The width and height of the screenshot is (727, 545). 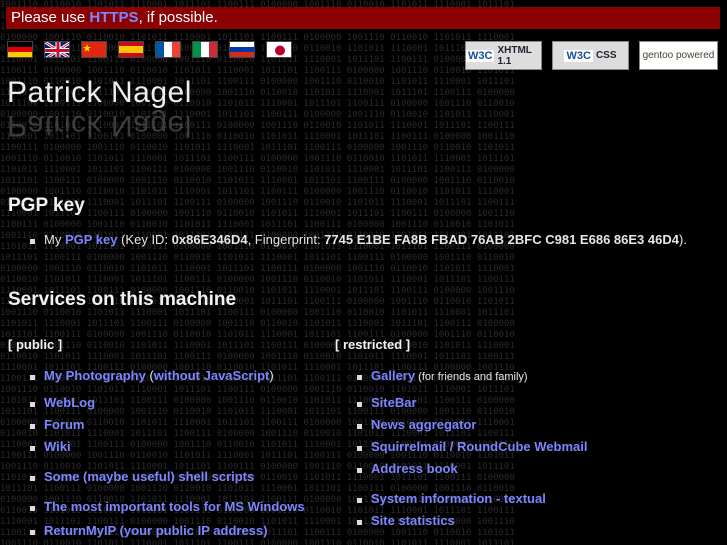 I want to click on banner-suffix: , if possible., so click(x=178, y=17).